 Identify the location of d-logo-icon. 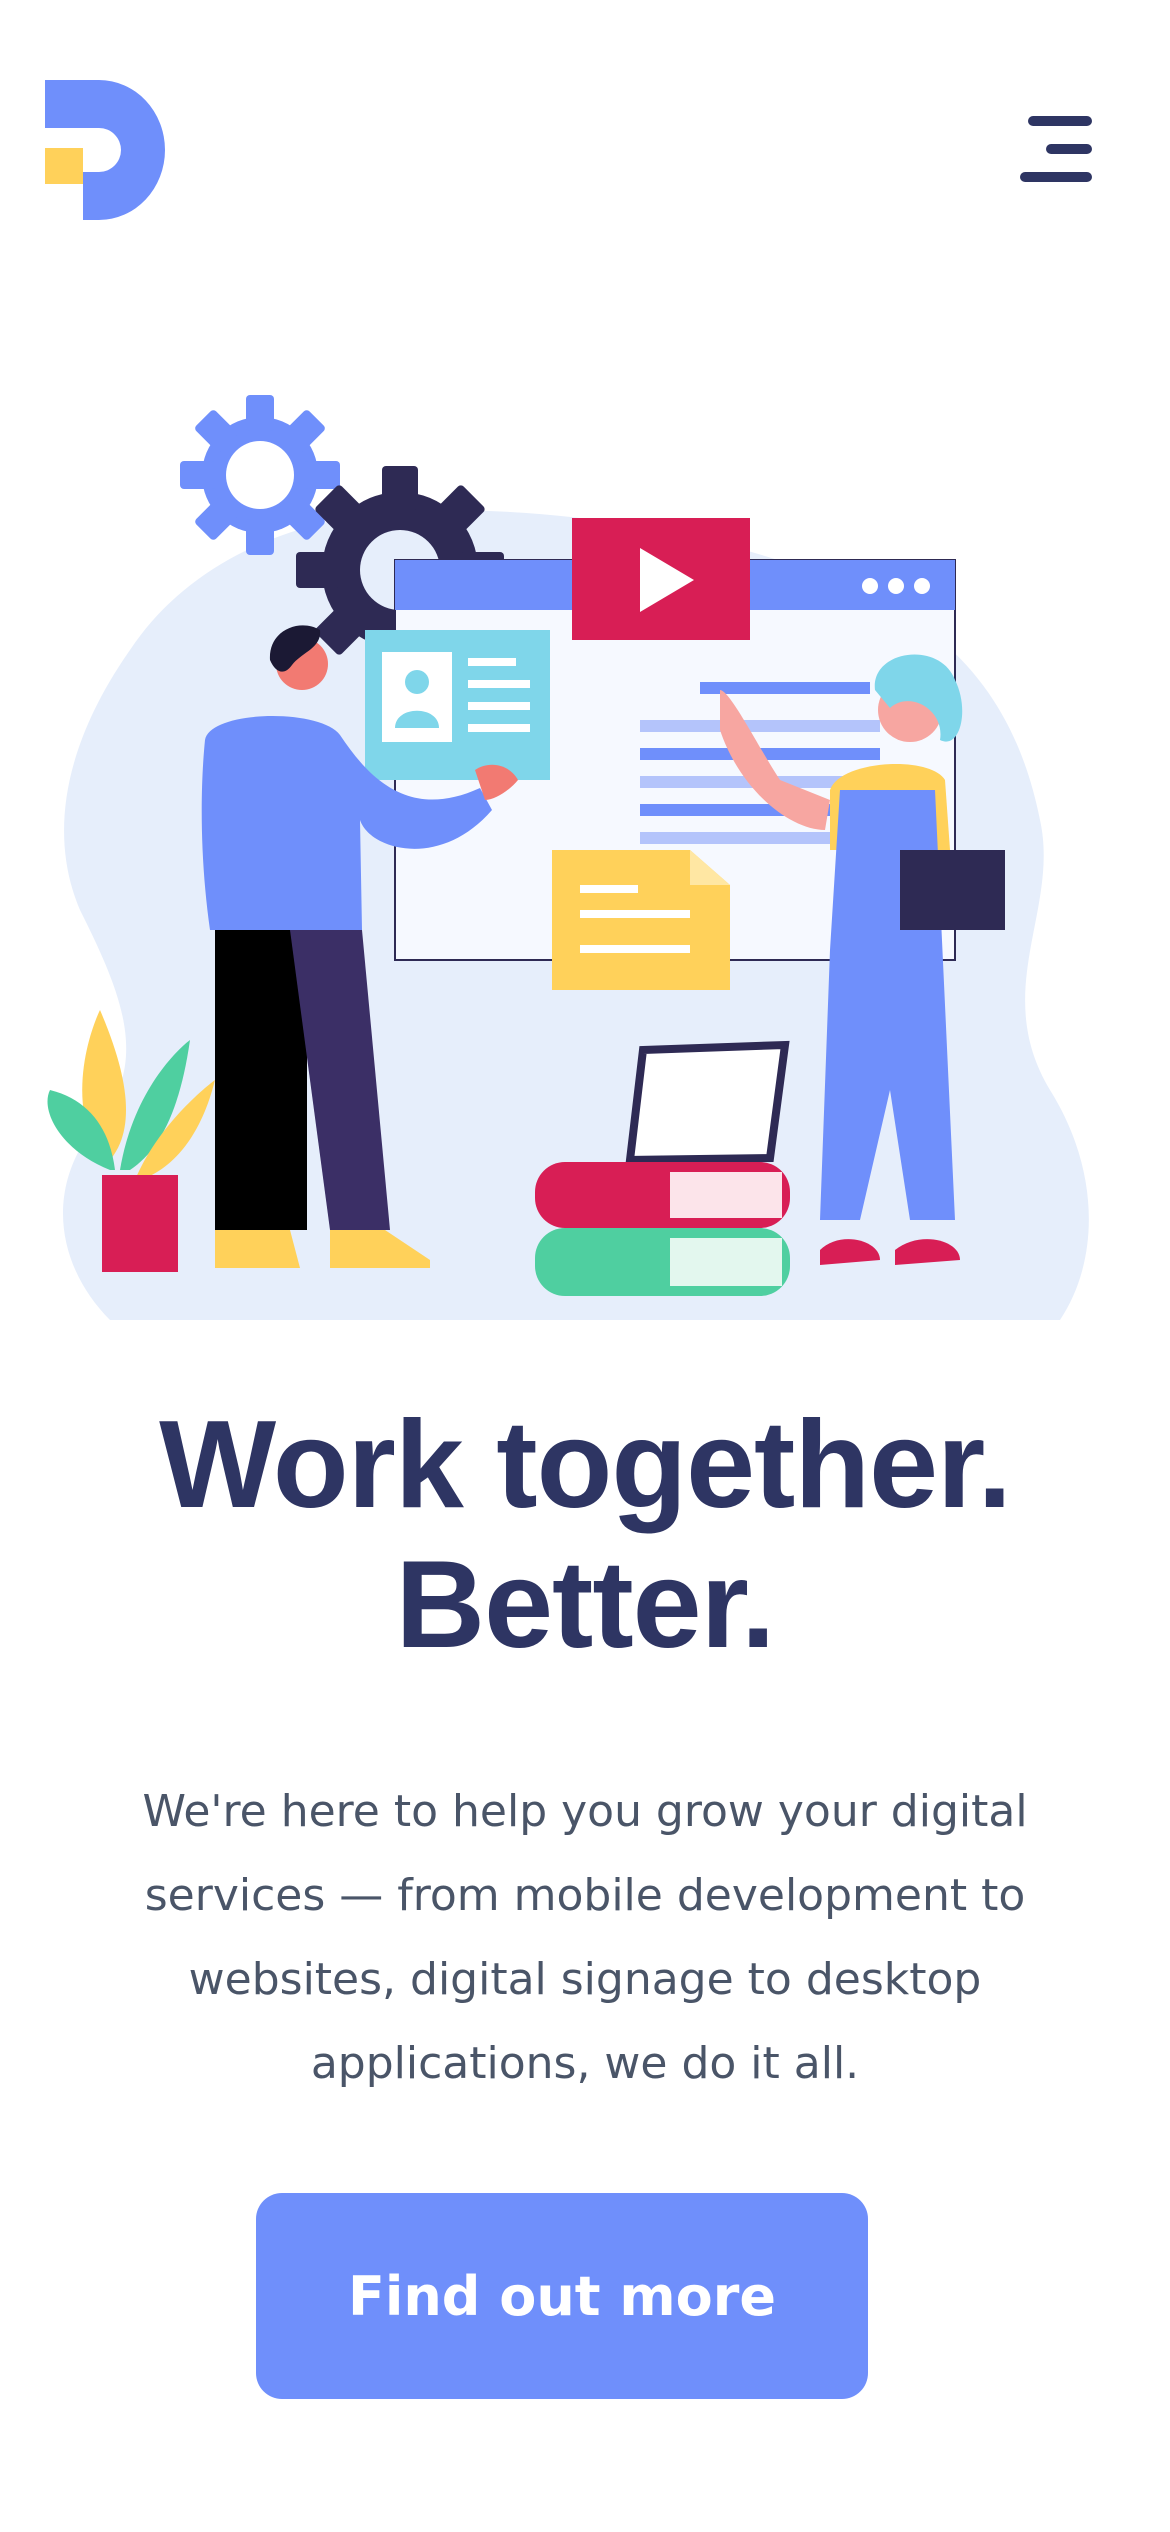
(105, 150).